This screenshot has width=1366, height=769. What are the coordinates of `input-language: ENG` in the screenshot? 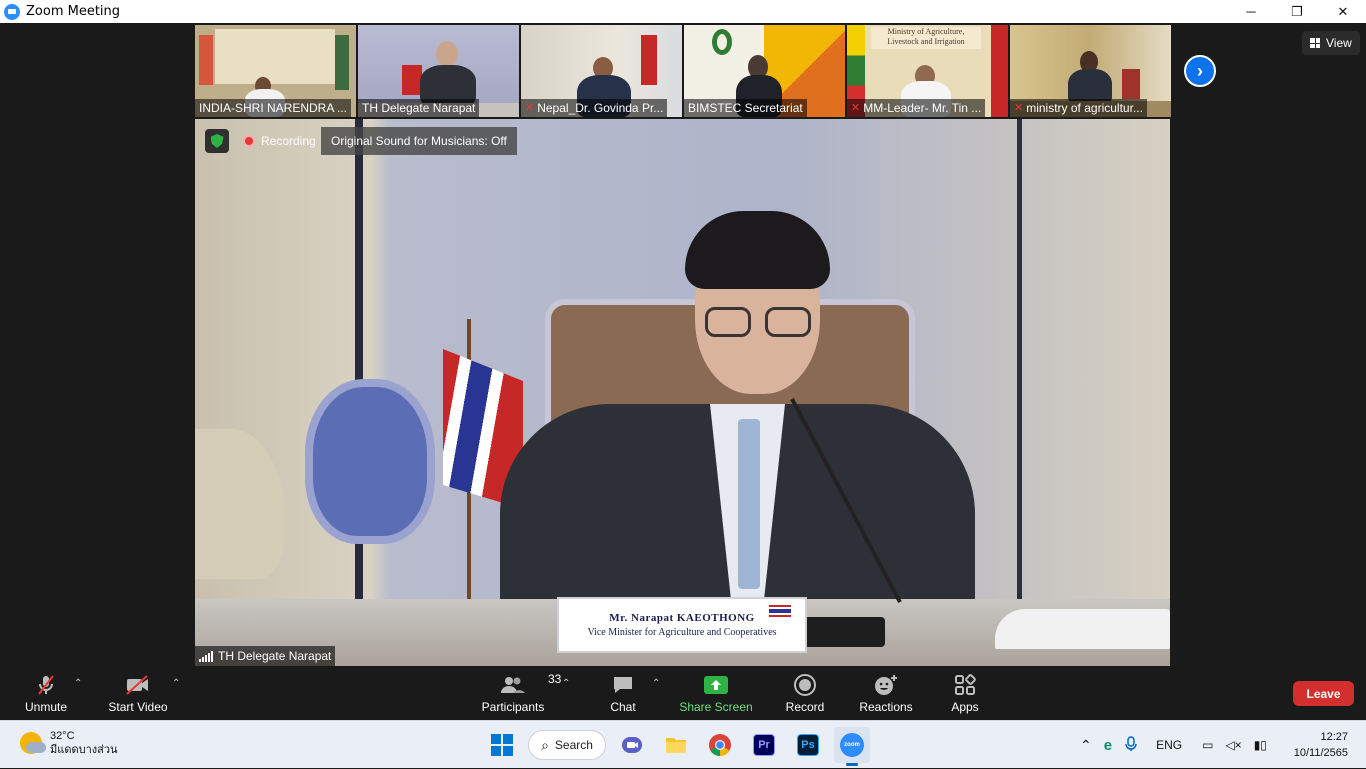 It's located at (1169, 745).